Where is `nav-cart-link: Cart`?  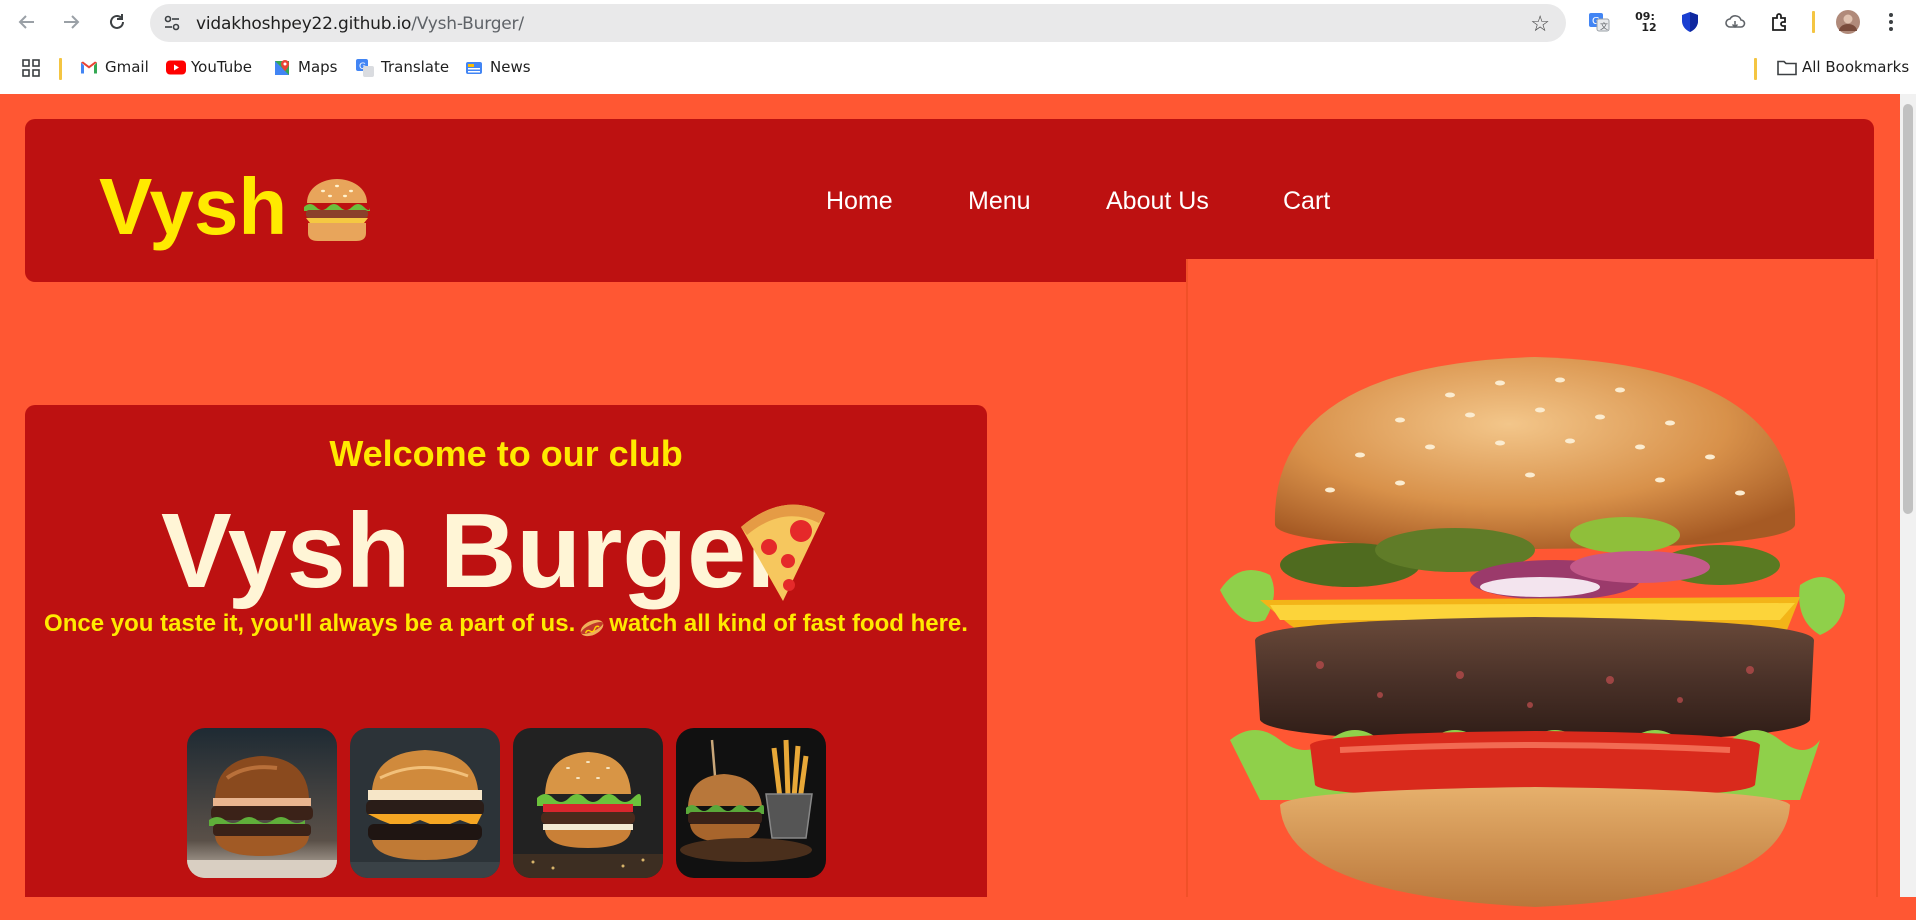
nav-cart-link: Cart is located at coordinates (1306, 201).